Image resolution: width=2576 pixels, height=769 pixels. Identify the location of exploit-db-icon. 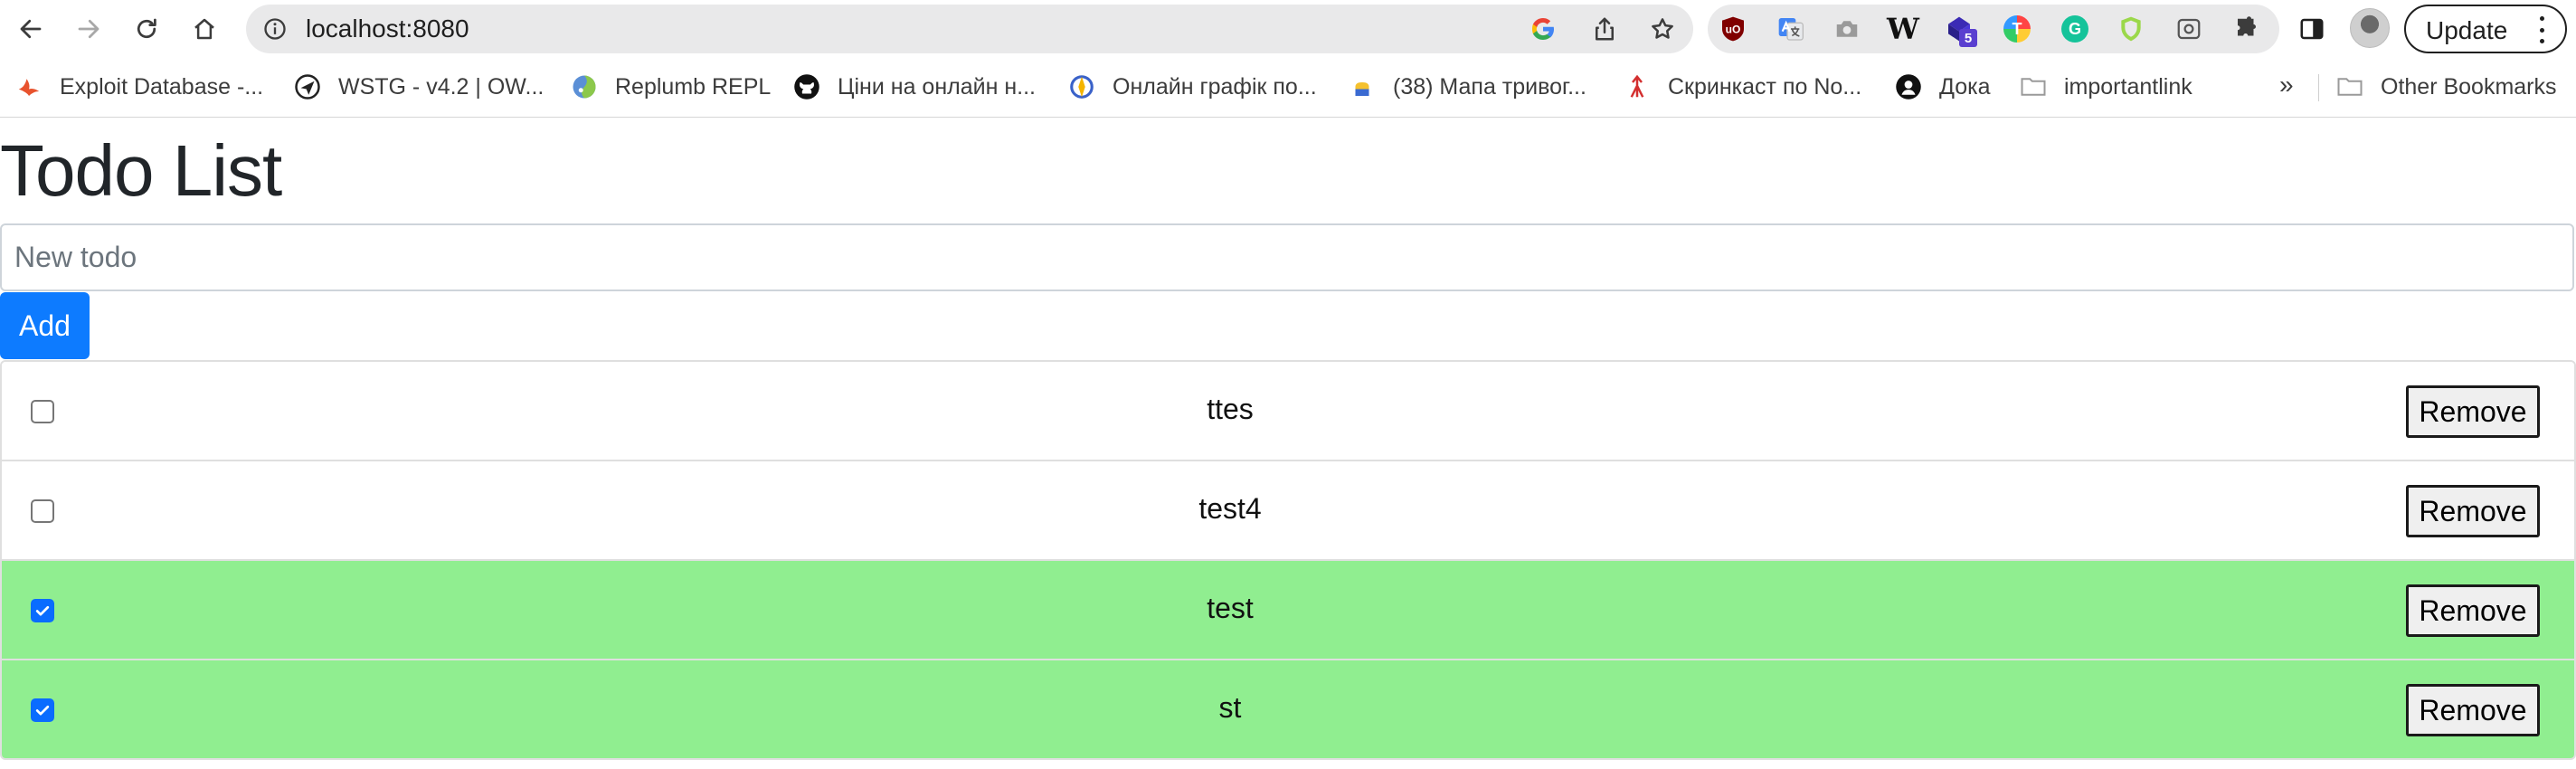
(29, 87).